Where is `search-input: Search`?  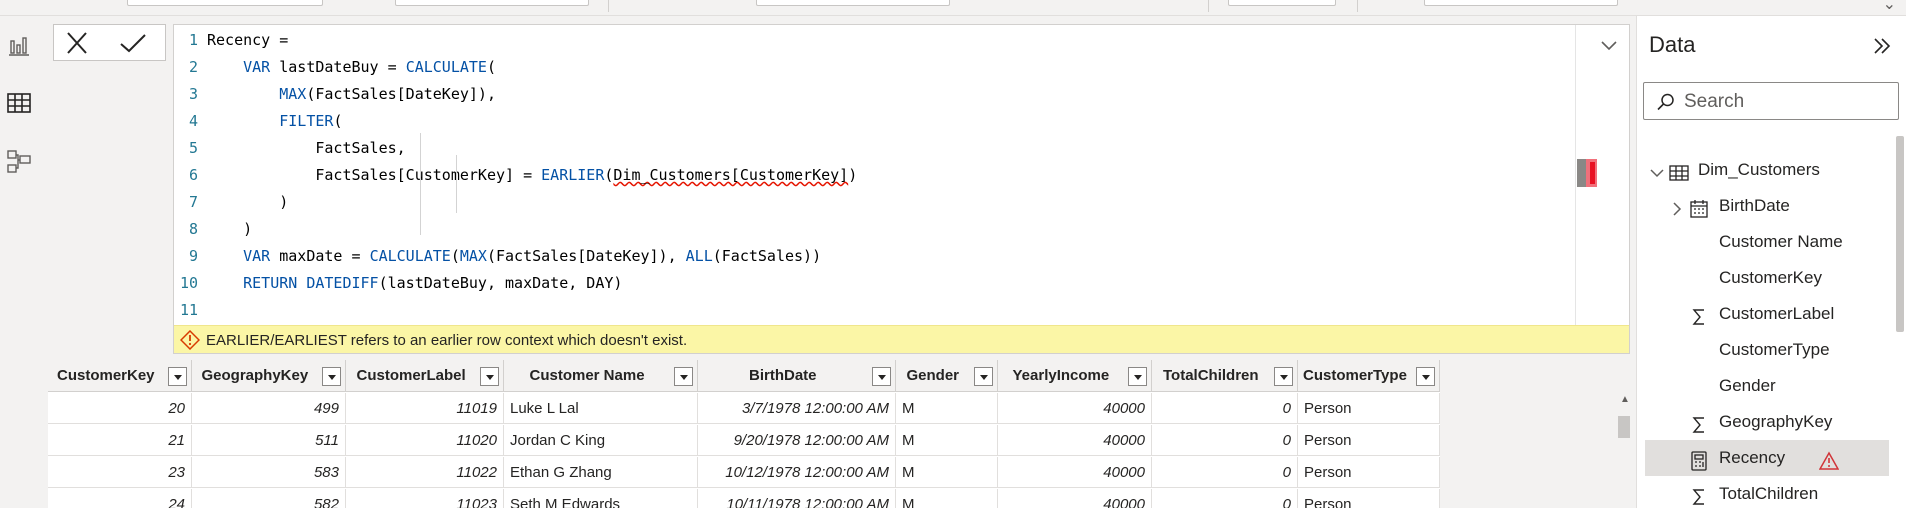
search-input: Search is located at coordinates (1771, 101).